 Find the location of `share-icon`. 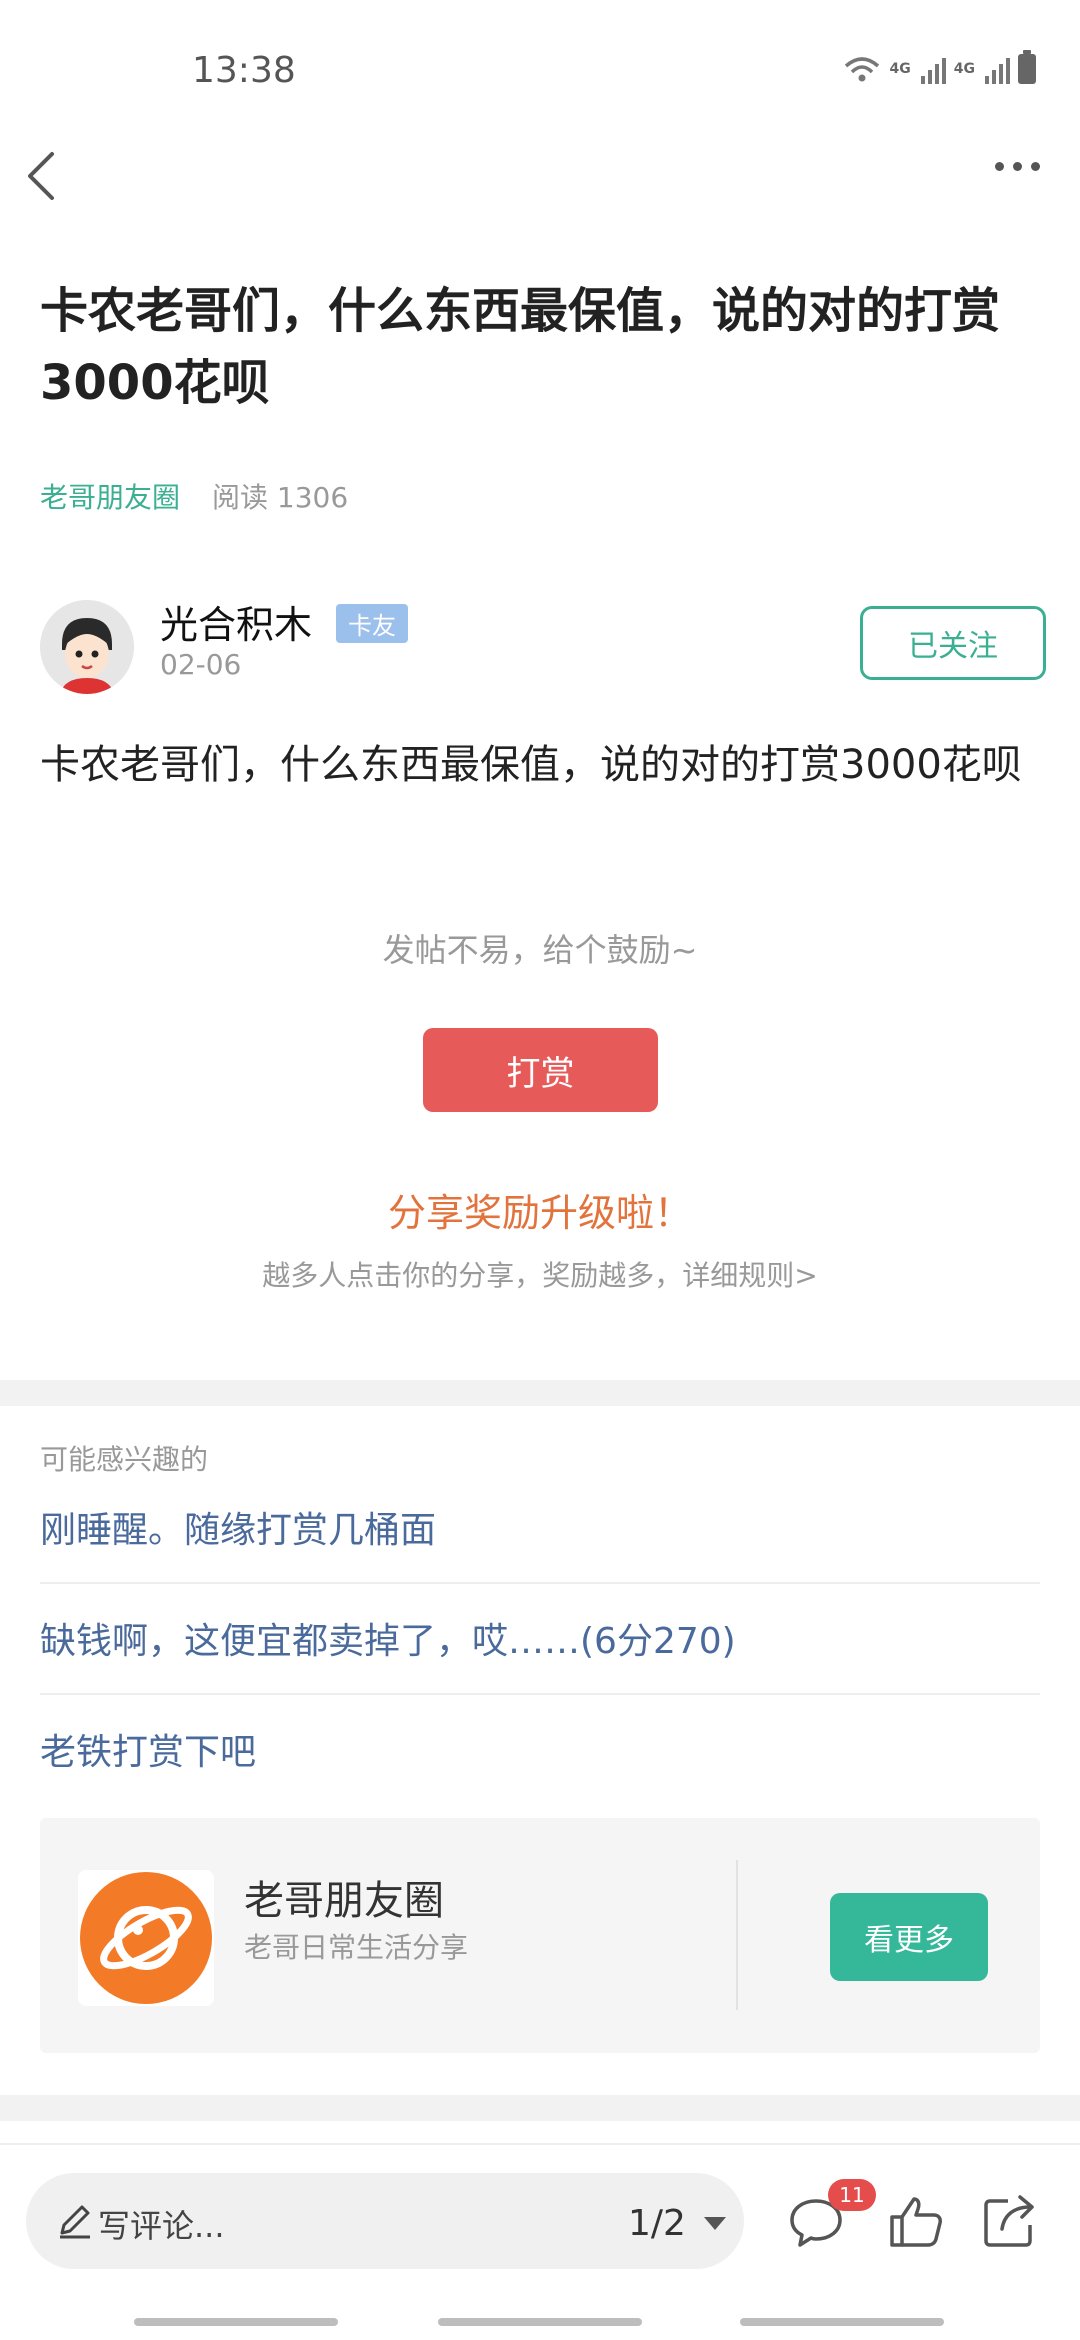

share-icon is located at coordinates (1010, 2221).